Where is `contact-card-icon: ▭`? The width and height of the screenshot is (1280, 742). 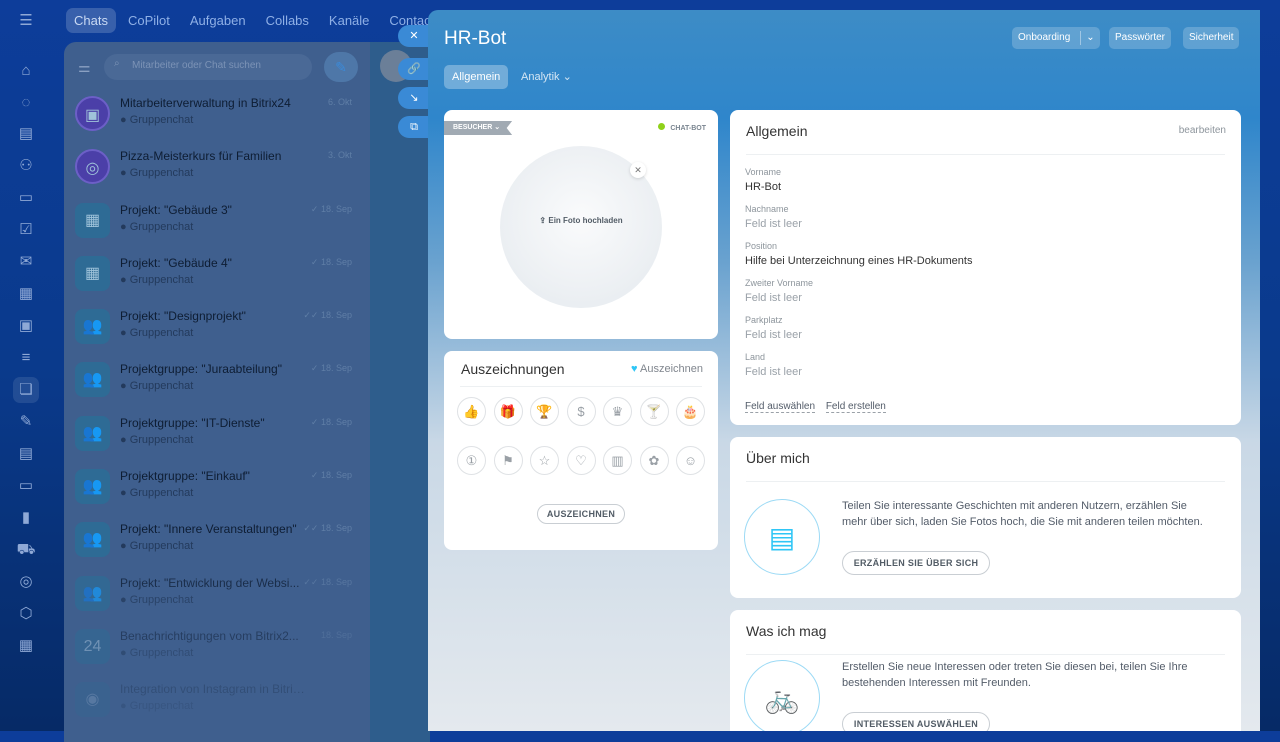
contact-card-icon: ▭ is located at coordinates (26, 486).